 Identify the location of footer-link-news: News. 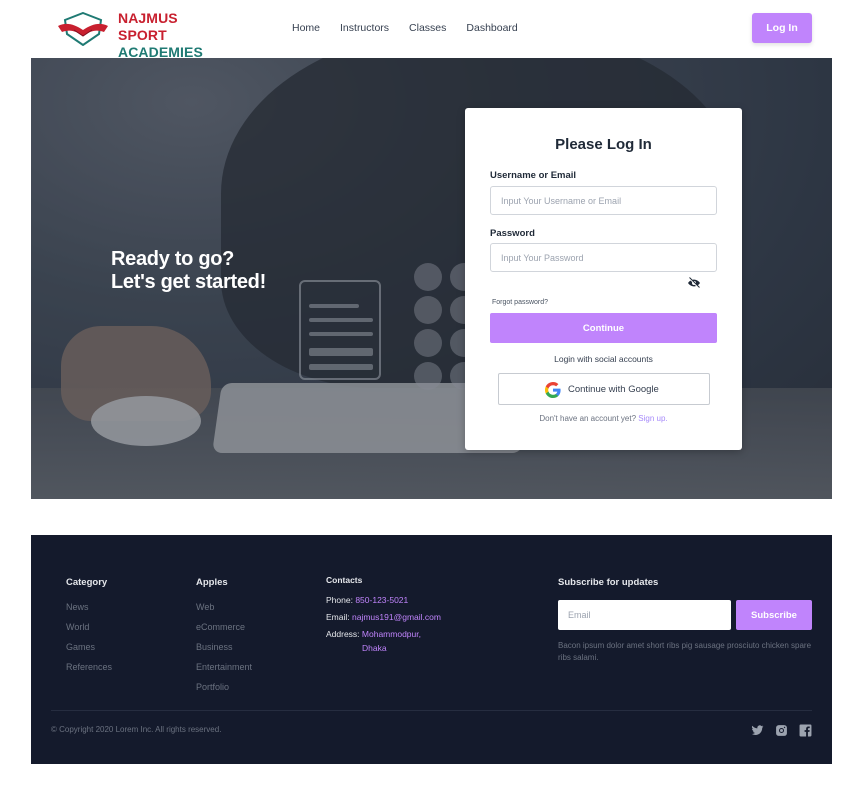
(89, 607).